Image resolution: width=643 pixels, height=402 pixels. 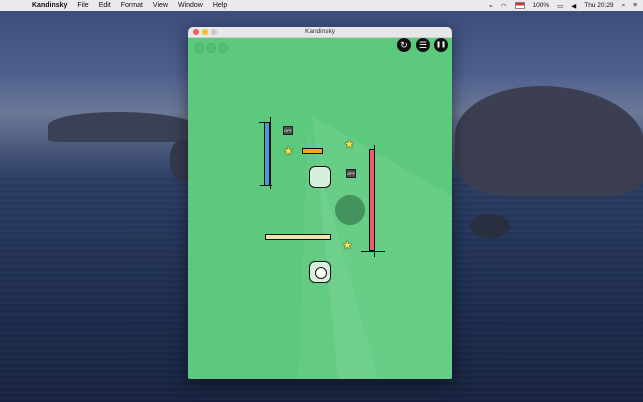 What do you see at coordinates (560, 6) in the screenshot?
I see `battery-icon: ▭` at bounding box center [560, 6].